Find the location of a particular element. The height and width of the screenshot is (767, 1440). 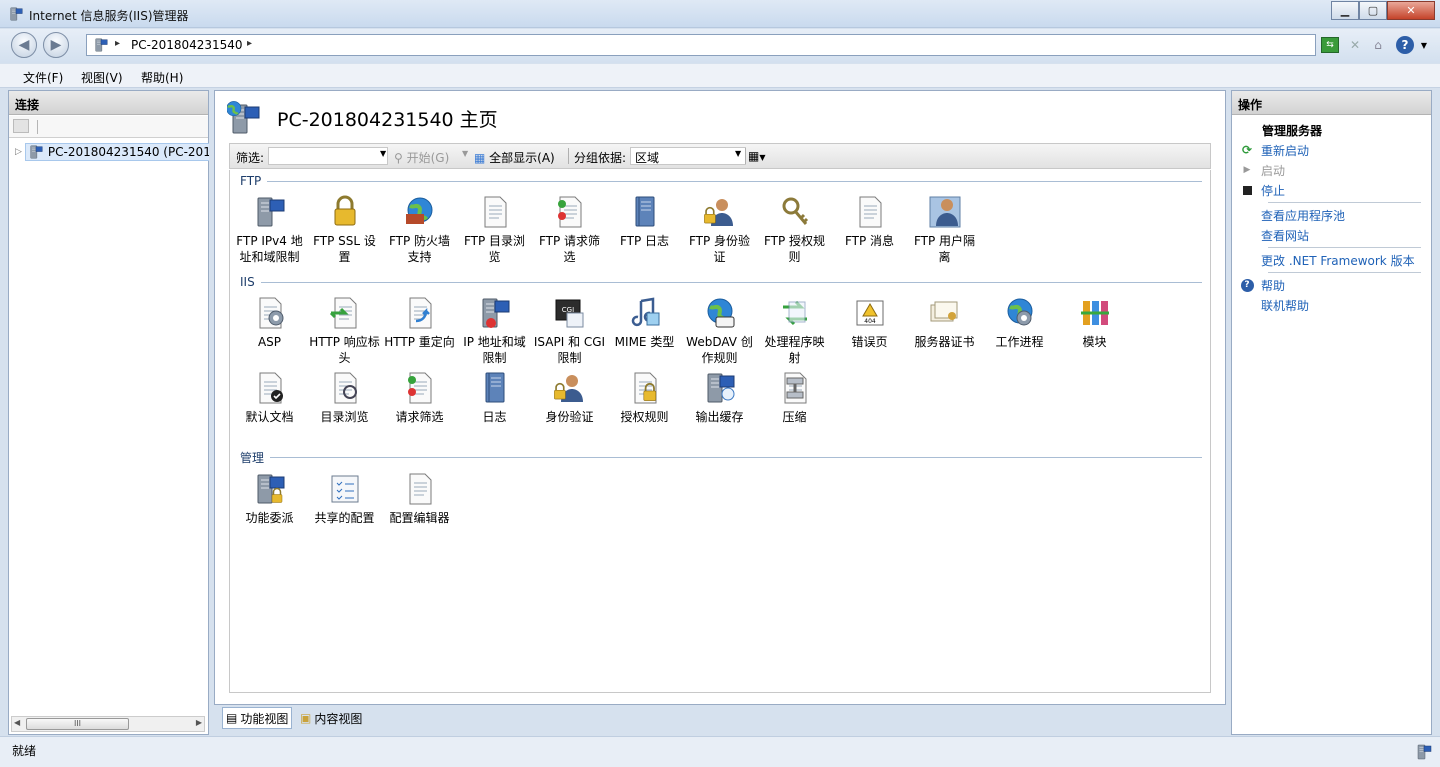

tree-node-server: ▷ PC-201804231540 (PC-2018 is located at coordinates (112, 152).